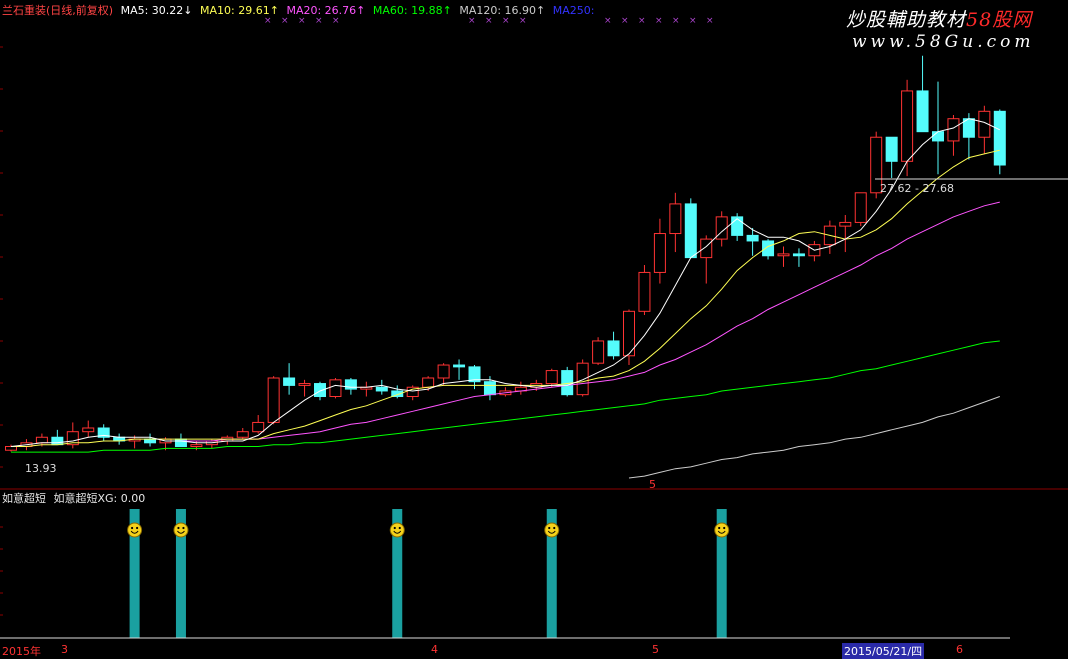  I want to click on cursor-date: 2015/05/21/四, so click(883, 651).